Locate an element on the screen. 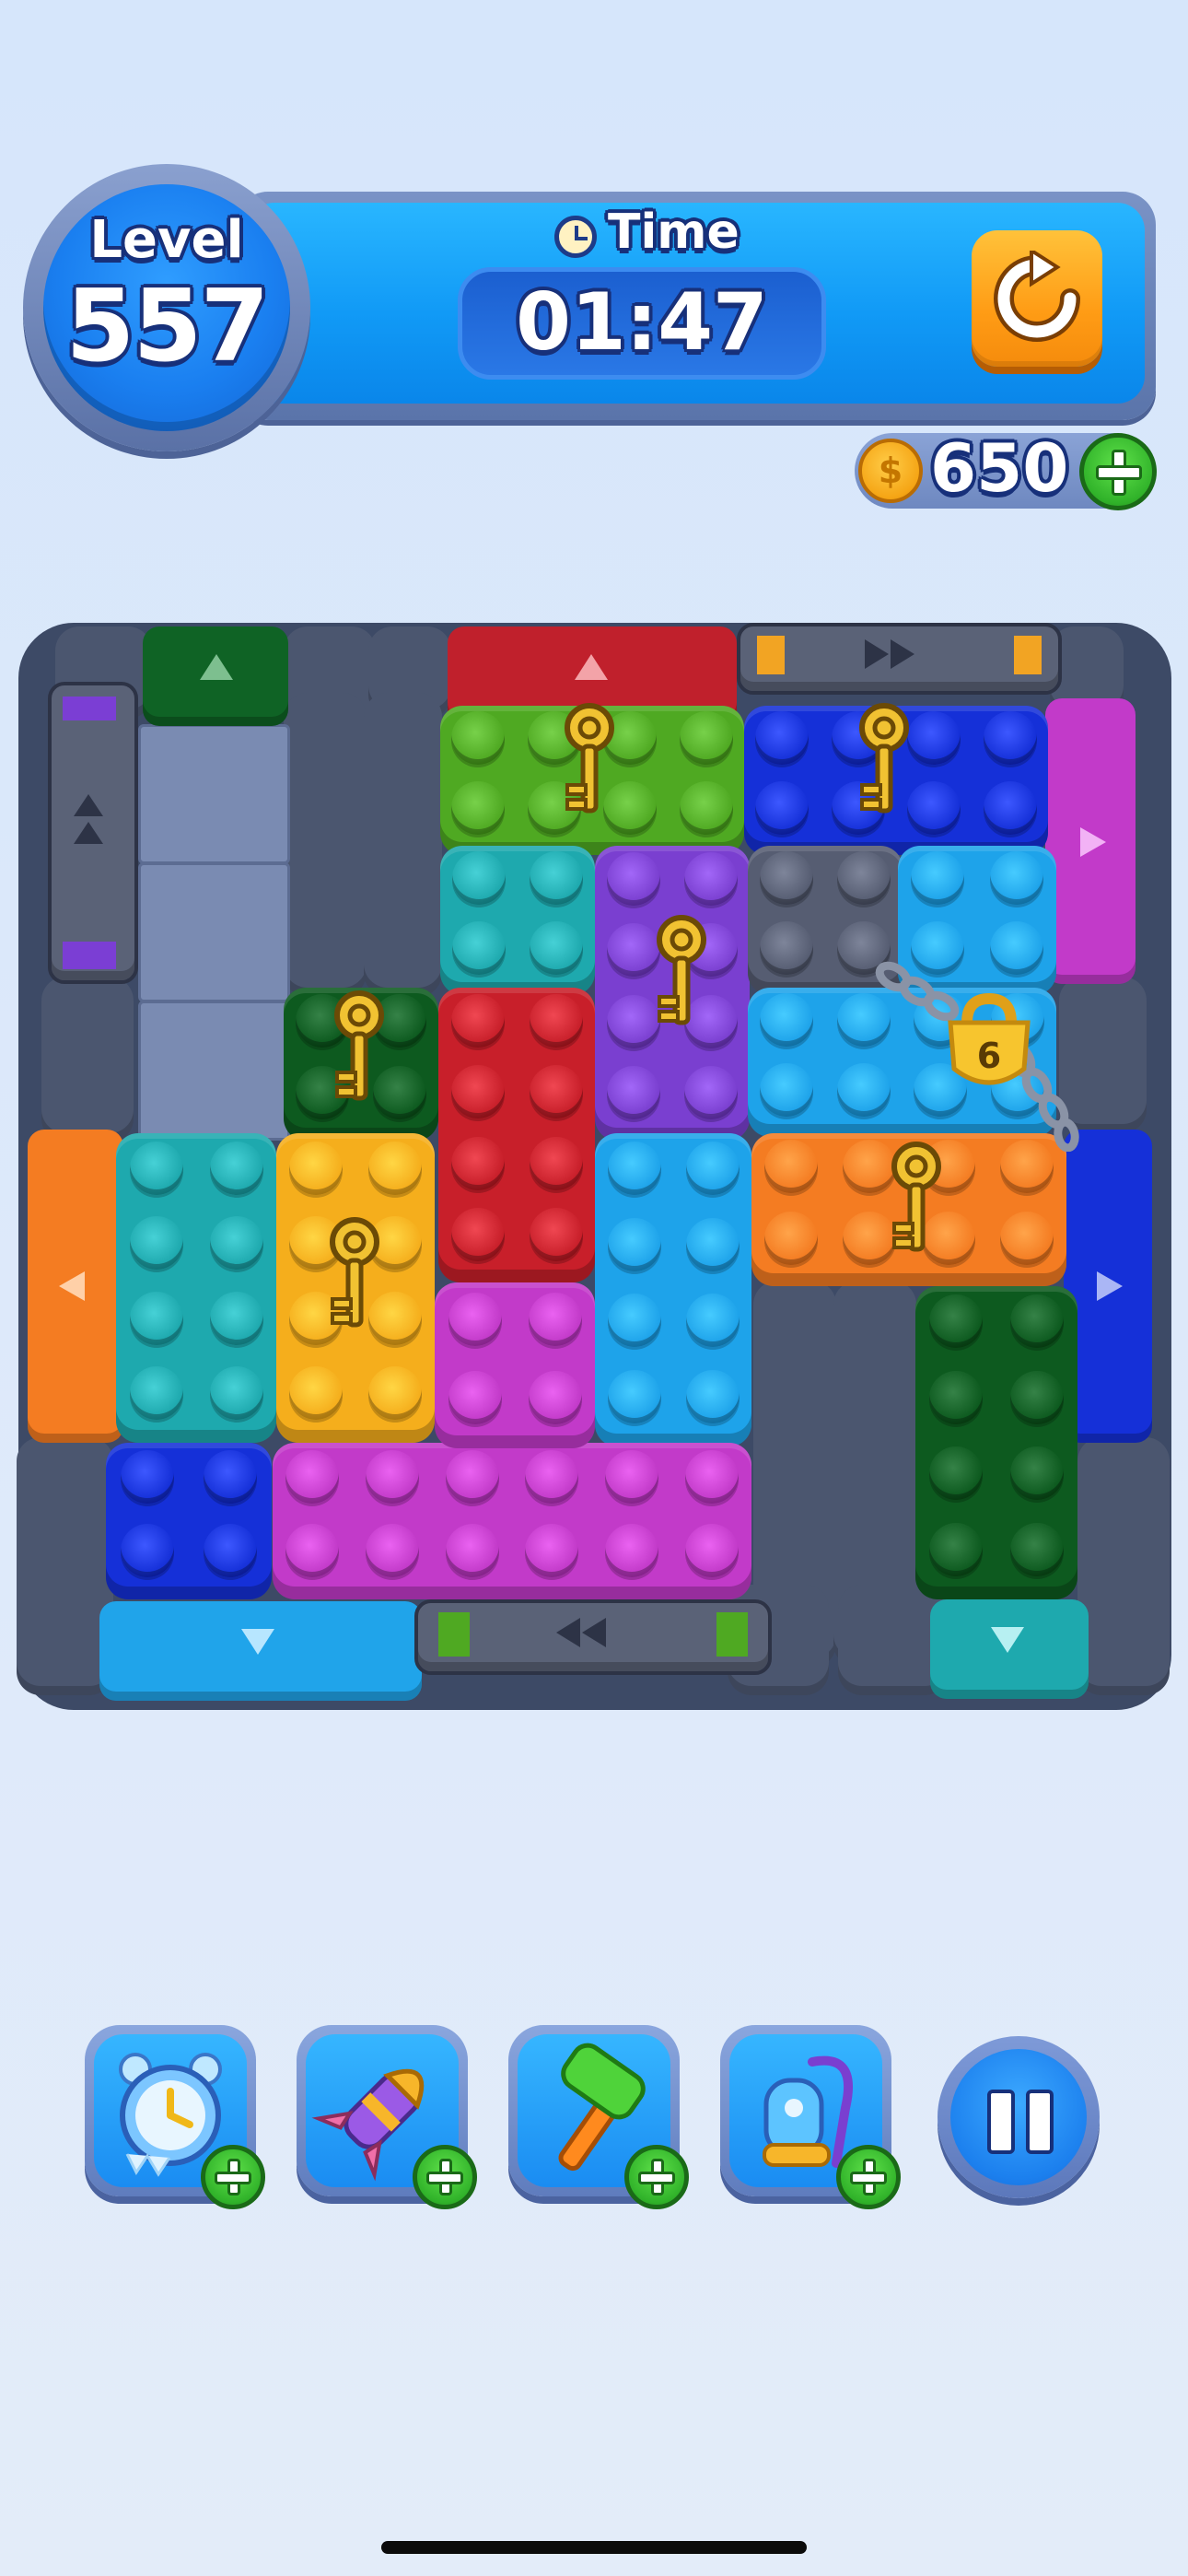 The height and width of the screenshot is (2576, 1188). teal-brick-small is located at coordinates (517, 920).